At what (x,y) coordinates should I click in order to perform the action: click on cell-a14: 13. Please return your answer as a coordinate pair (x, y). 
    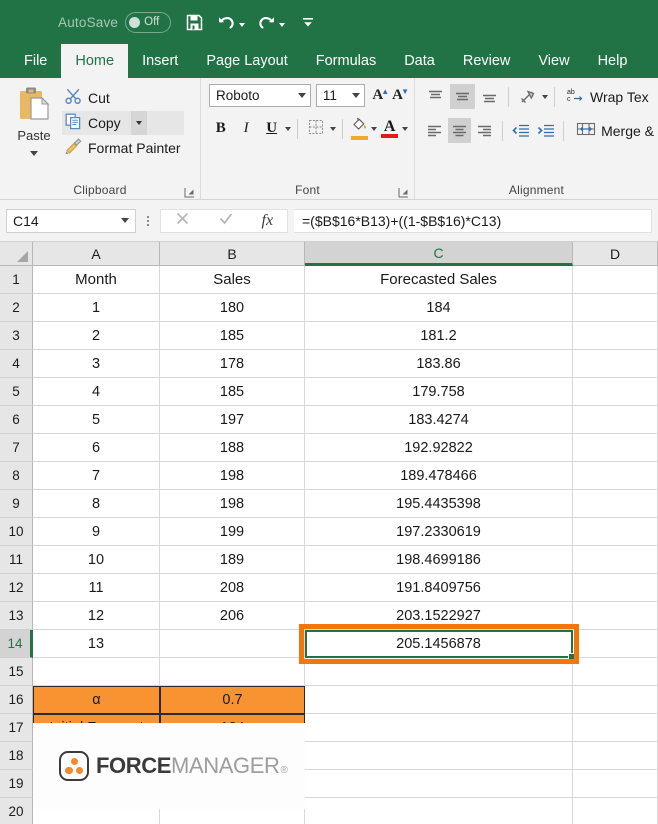
    Looking at the image, I should click on (96, 644).